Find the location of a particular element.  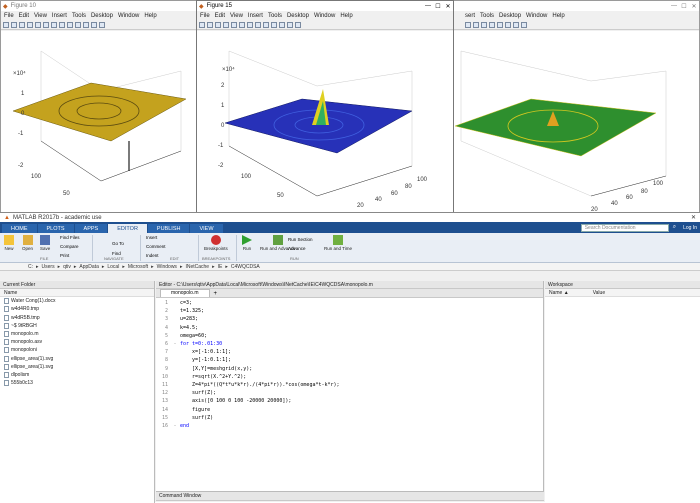

plot-area: ×10⁴ 2 1 0 -1 -2 50 100 20 40 60 80 100 is located at coordinates (325, 122).